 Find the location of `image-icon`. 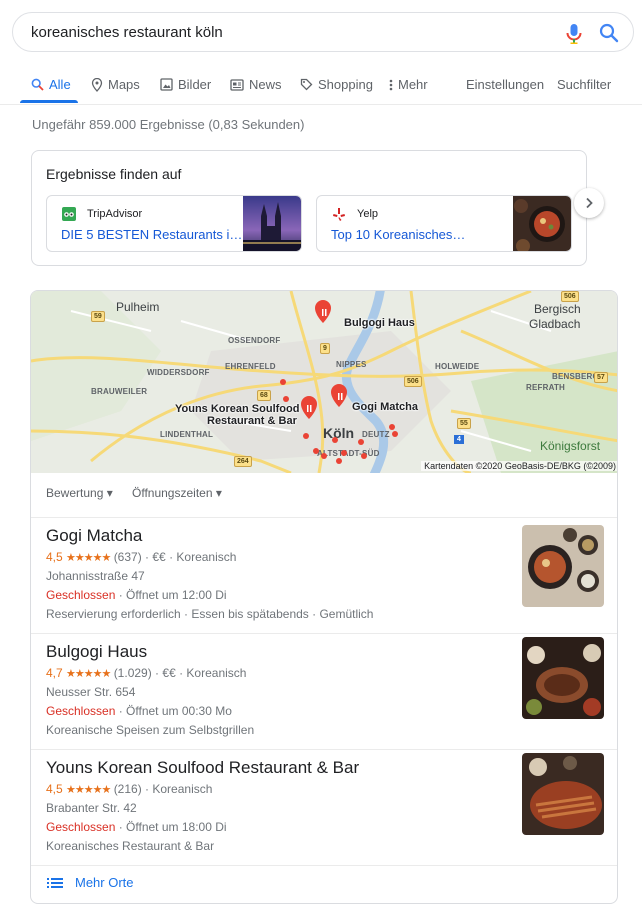

image-icon is located at coordinates (166, 84).